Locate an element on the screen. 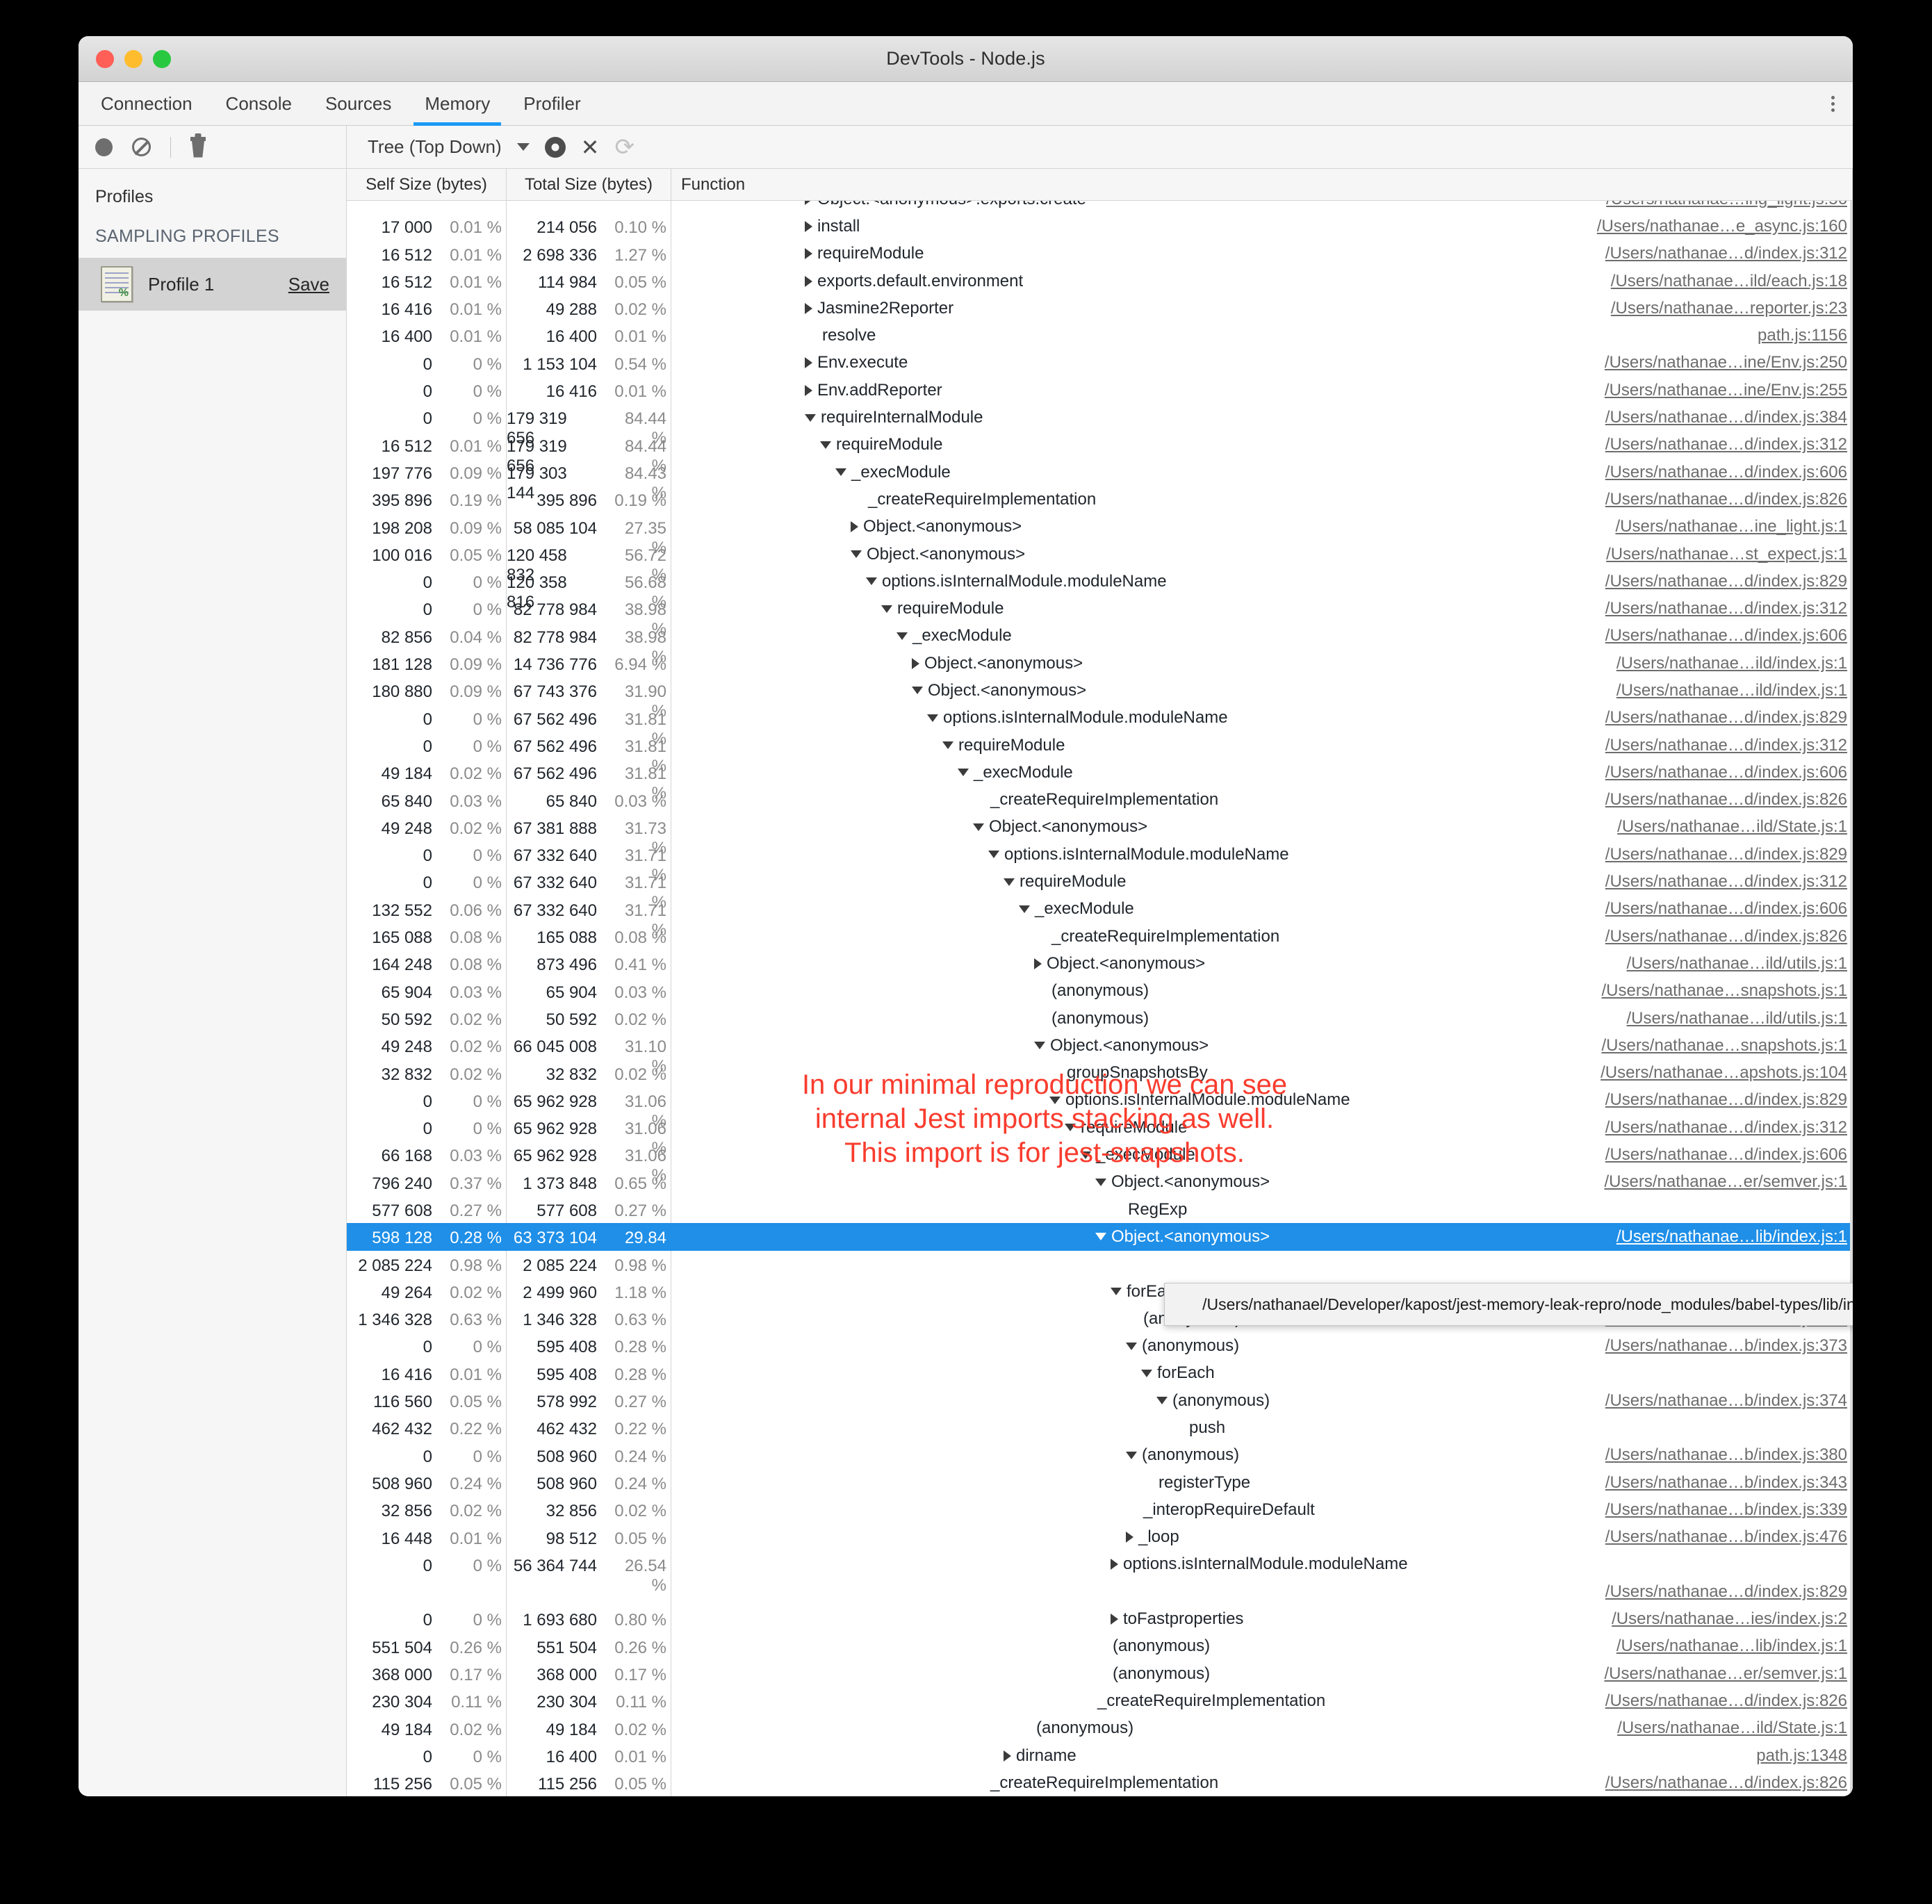 The width and height of the screenshot is (1932, 1904). source-link: /Users/nathanae…d/index.js:384 is located at coordinates (1712, 417).